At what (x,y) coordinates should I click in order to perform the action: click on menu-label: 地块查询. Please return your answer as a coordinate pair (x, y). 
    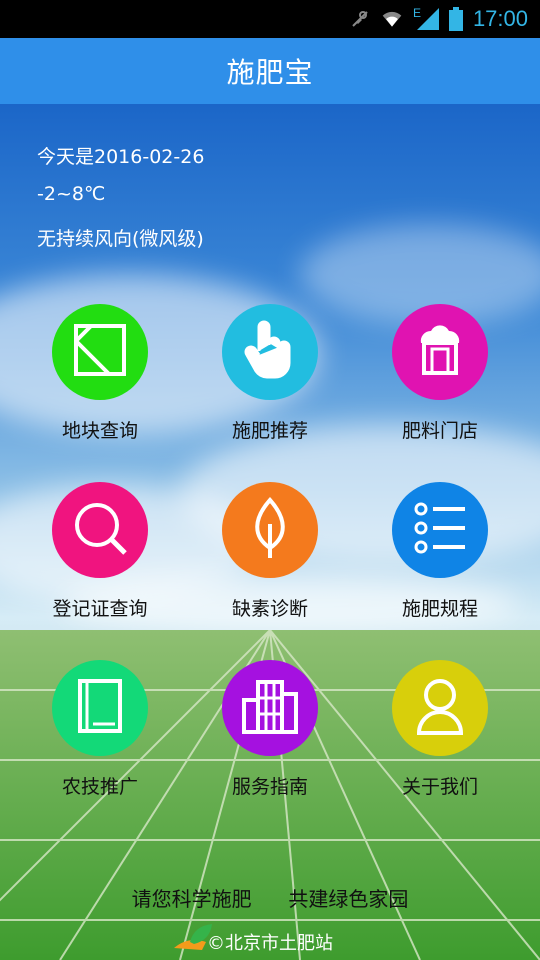
    Looking at the image, I should click on (99, 431).